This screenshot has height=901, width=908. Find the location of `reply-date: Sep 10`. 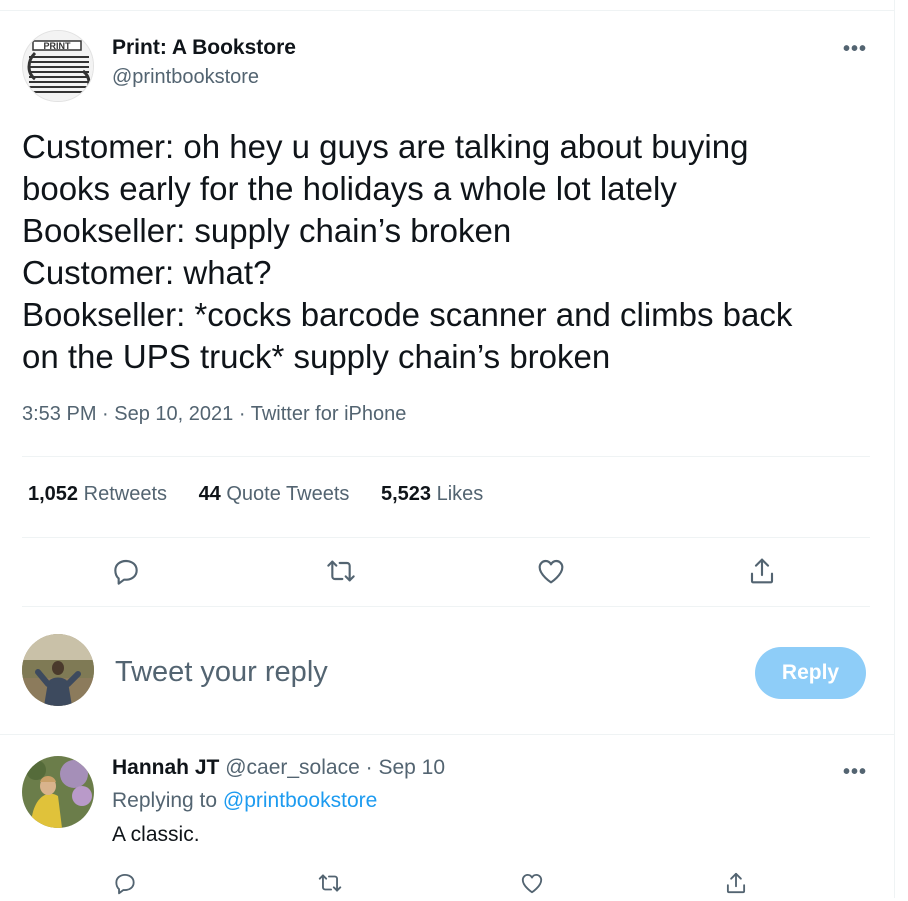

reply-date: Sep 10 is located at coordinates (411, 767).